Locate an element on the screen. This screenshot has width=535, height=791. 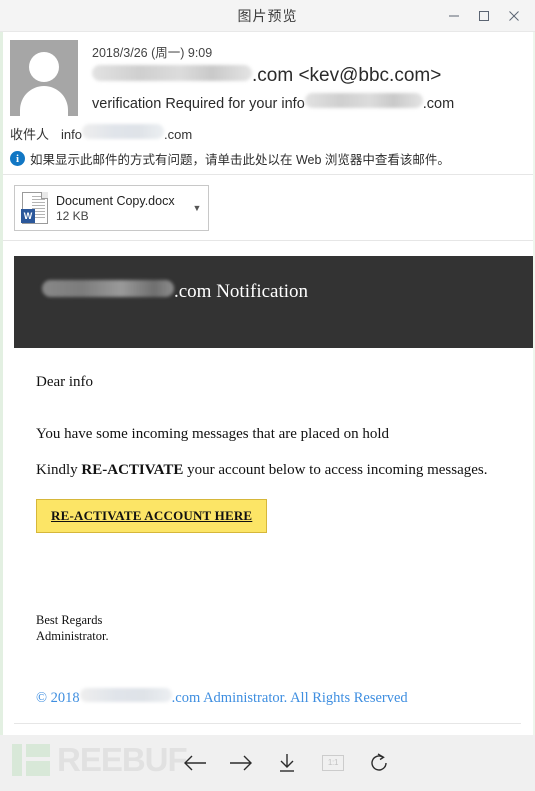
redacted-sender-domain is located at coordinates (172, 73).